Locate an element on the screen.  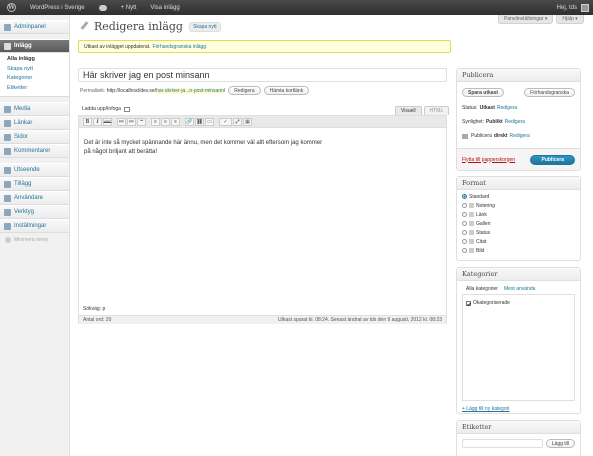
sidebar-item-settings: Inställningar is located at coordinates (34, 226).